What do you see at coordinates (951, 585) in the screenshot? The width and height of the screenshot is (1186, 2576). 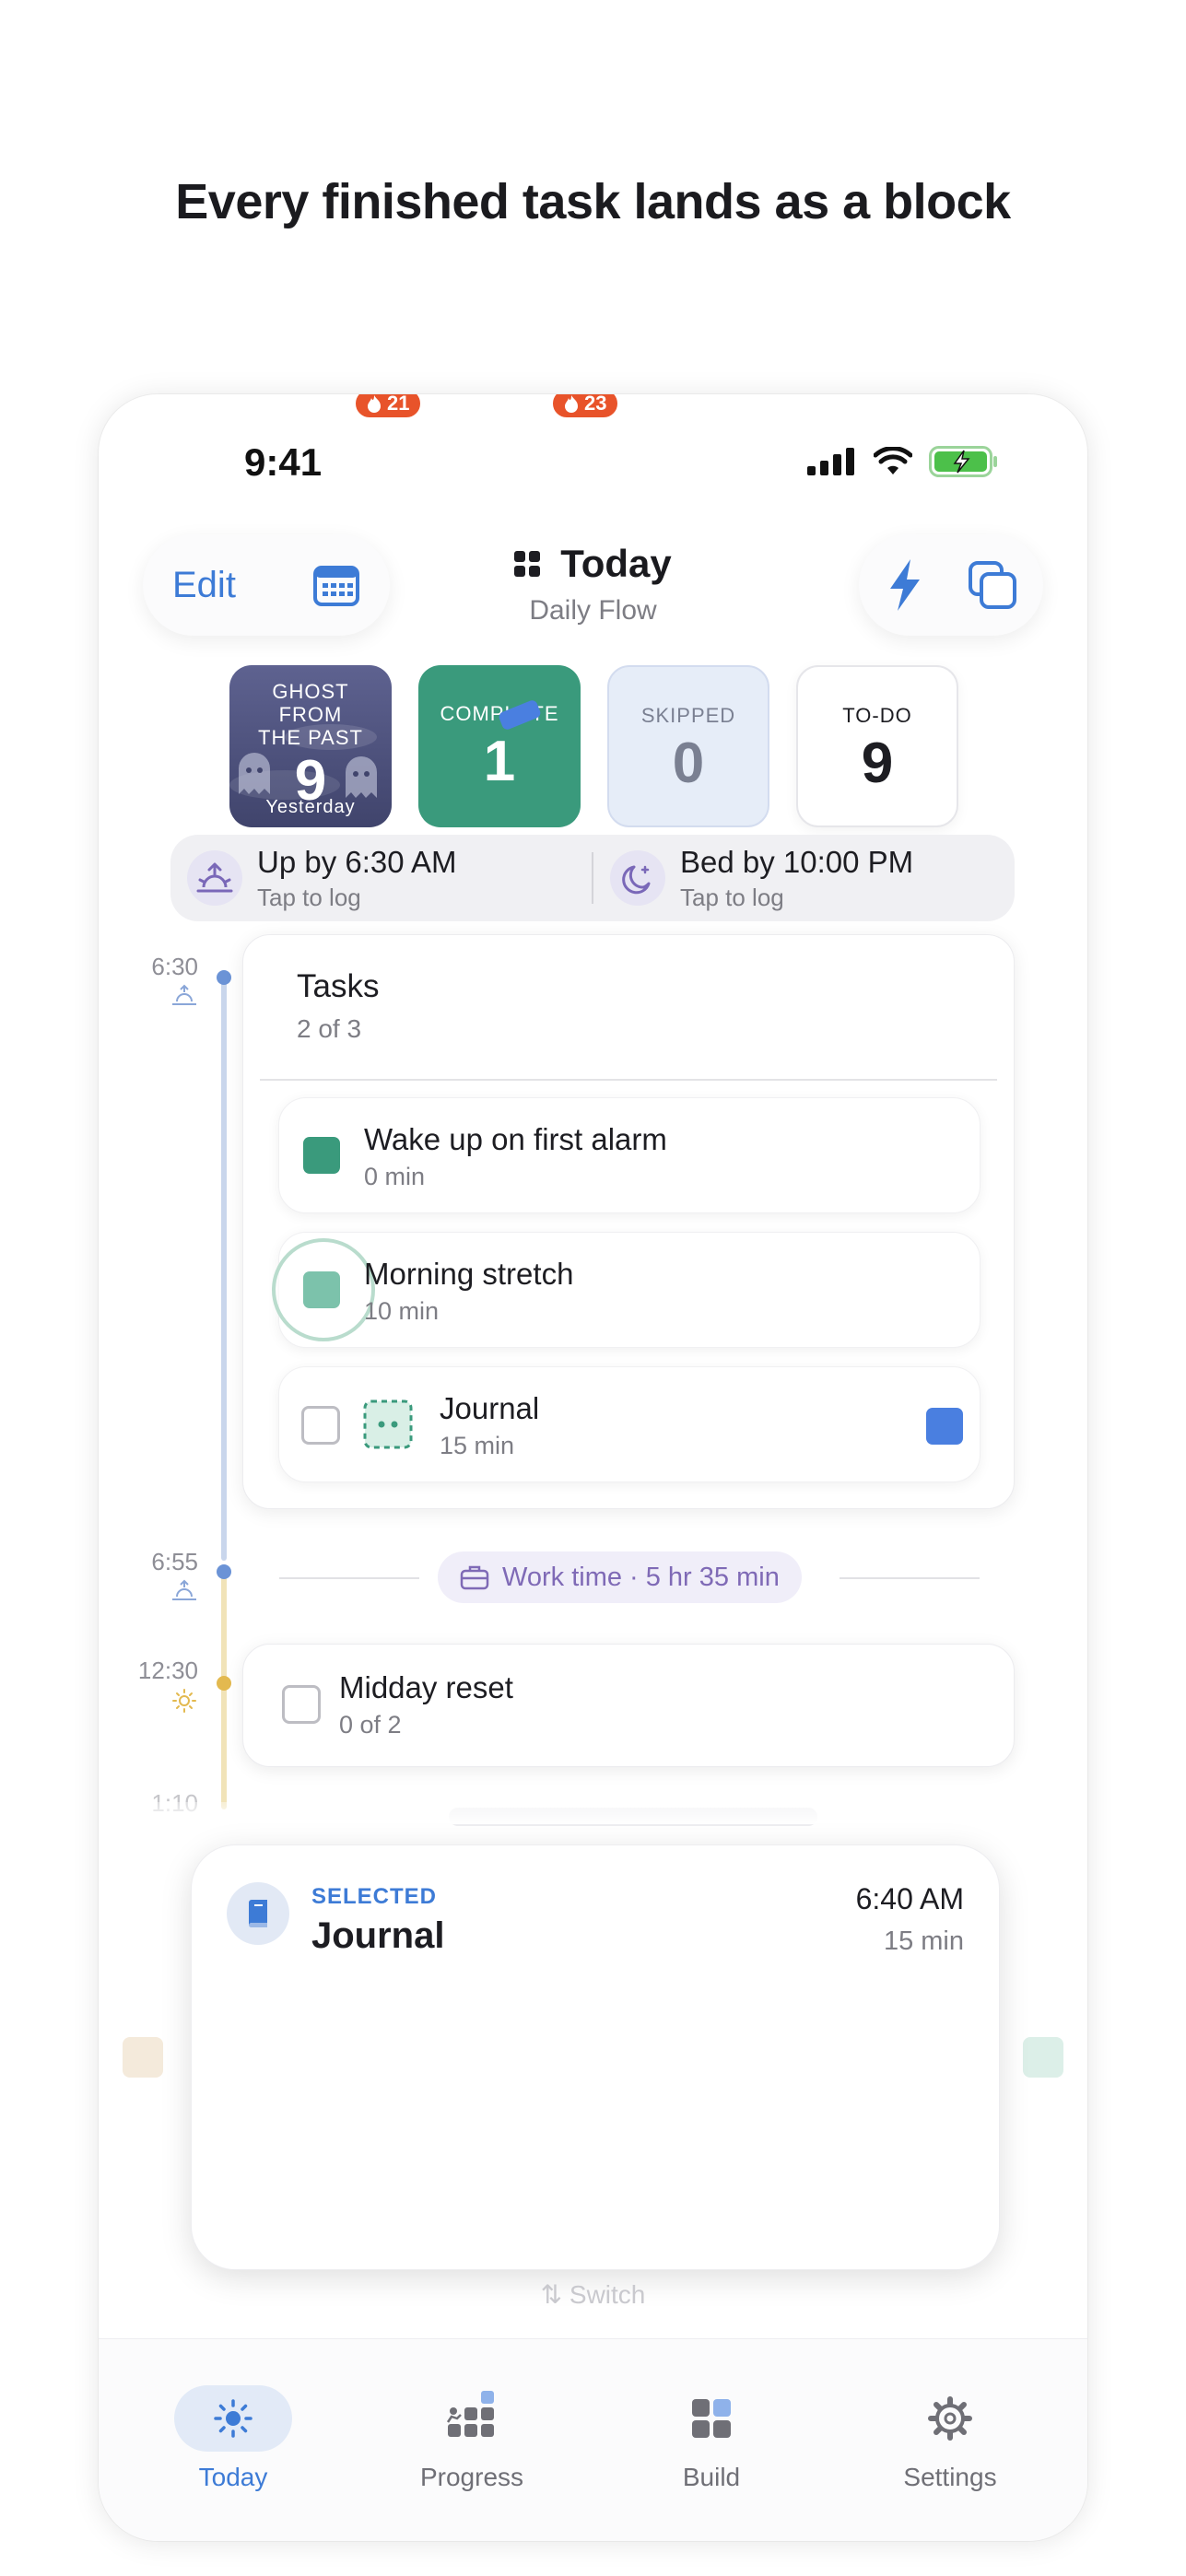 I see `actions-pill` at bounding box center [951, 585].